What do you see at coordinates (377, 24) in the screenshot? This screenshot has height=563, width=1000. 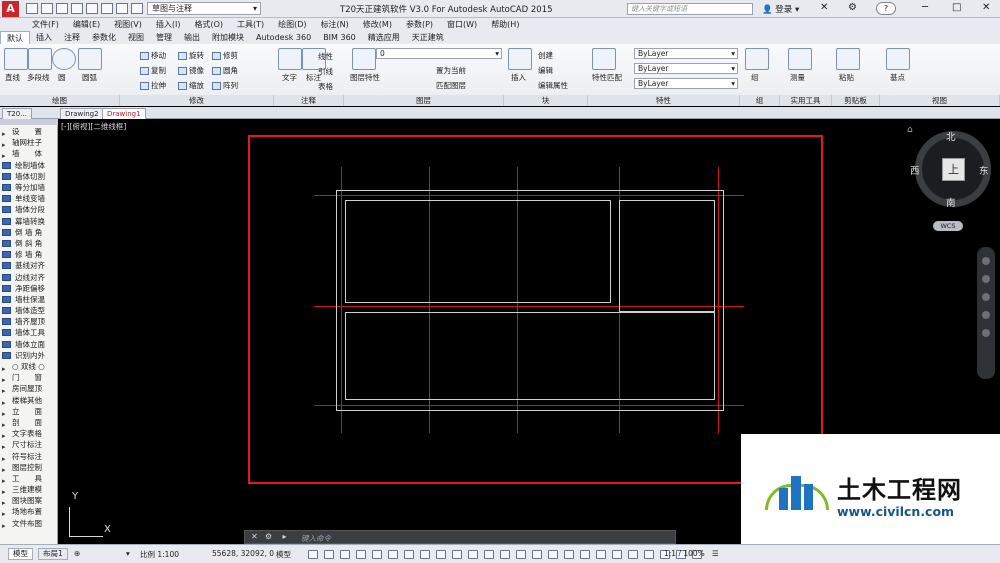 I see `menu-modify: 修改(M)` at bounding box center [377, 24].